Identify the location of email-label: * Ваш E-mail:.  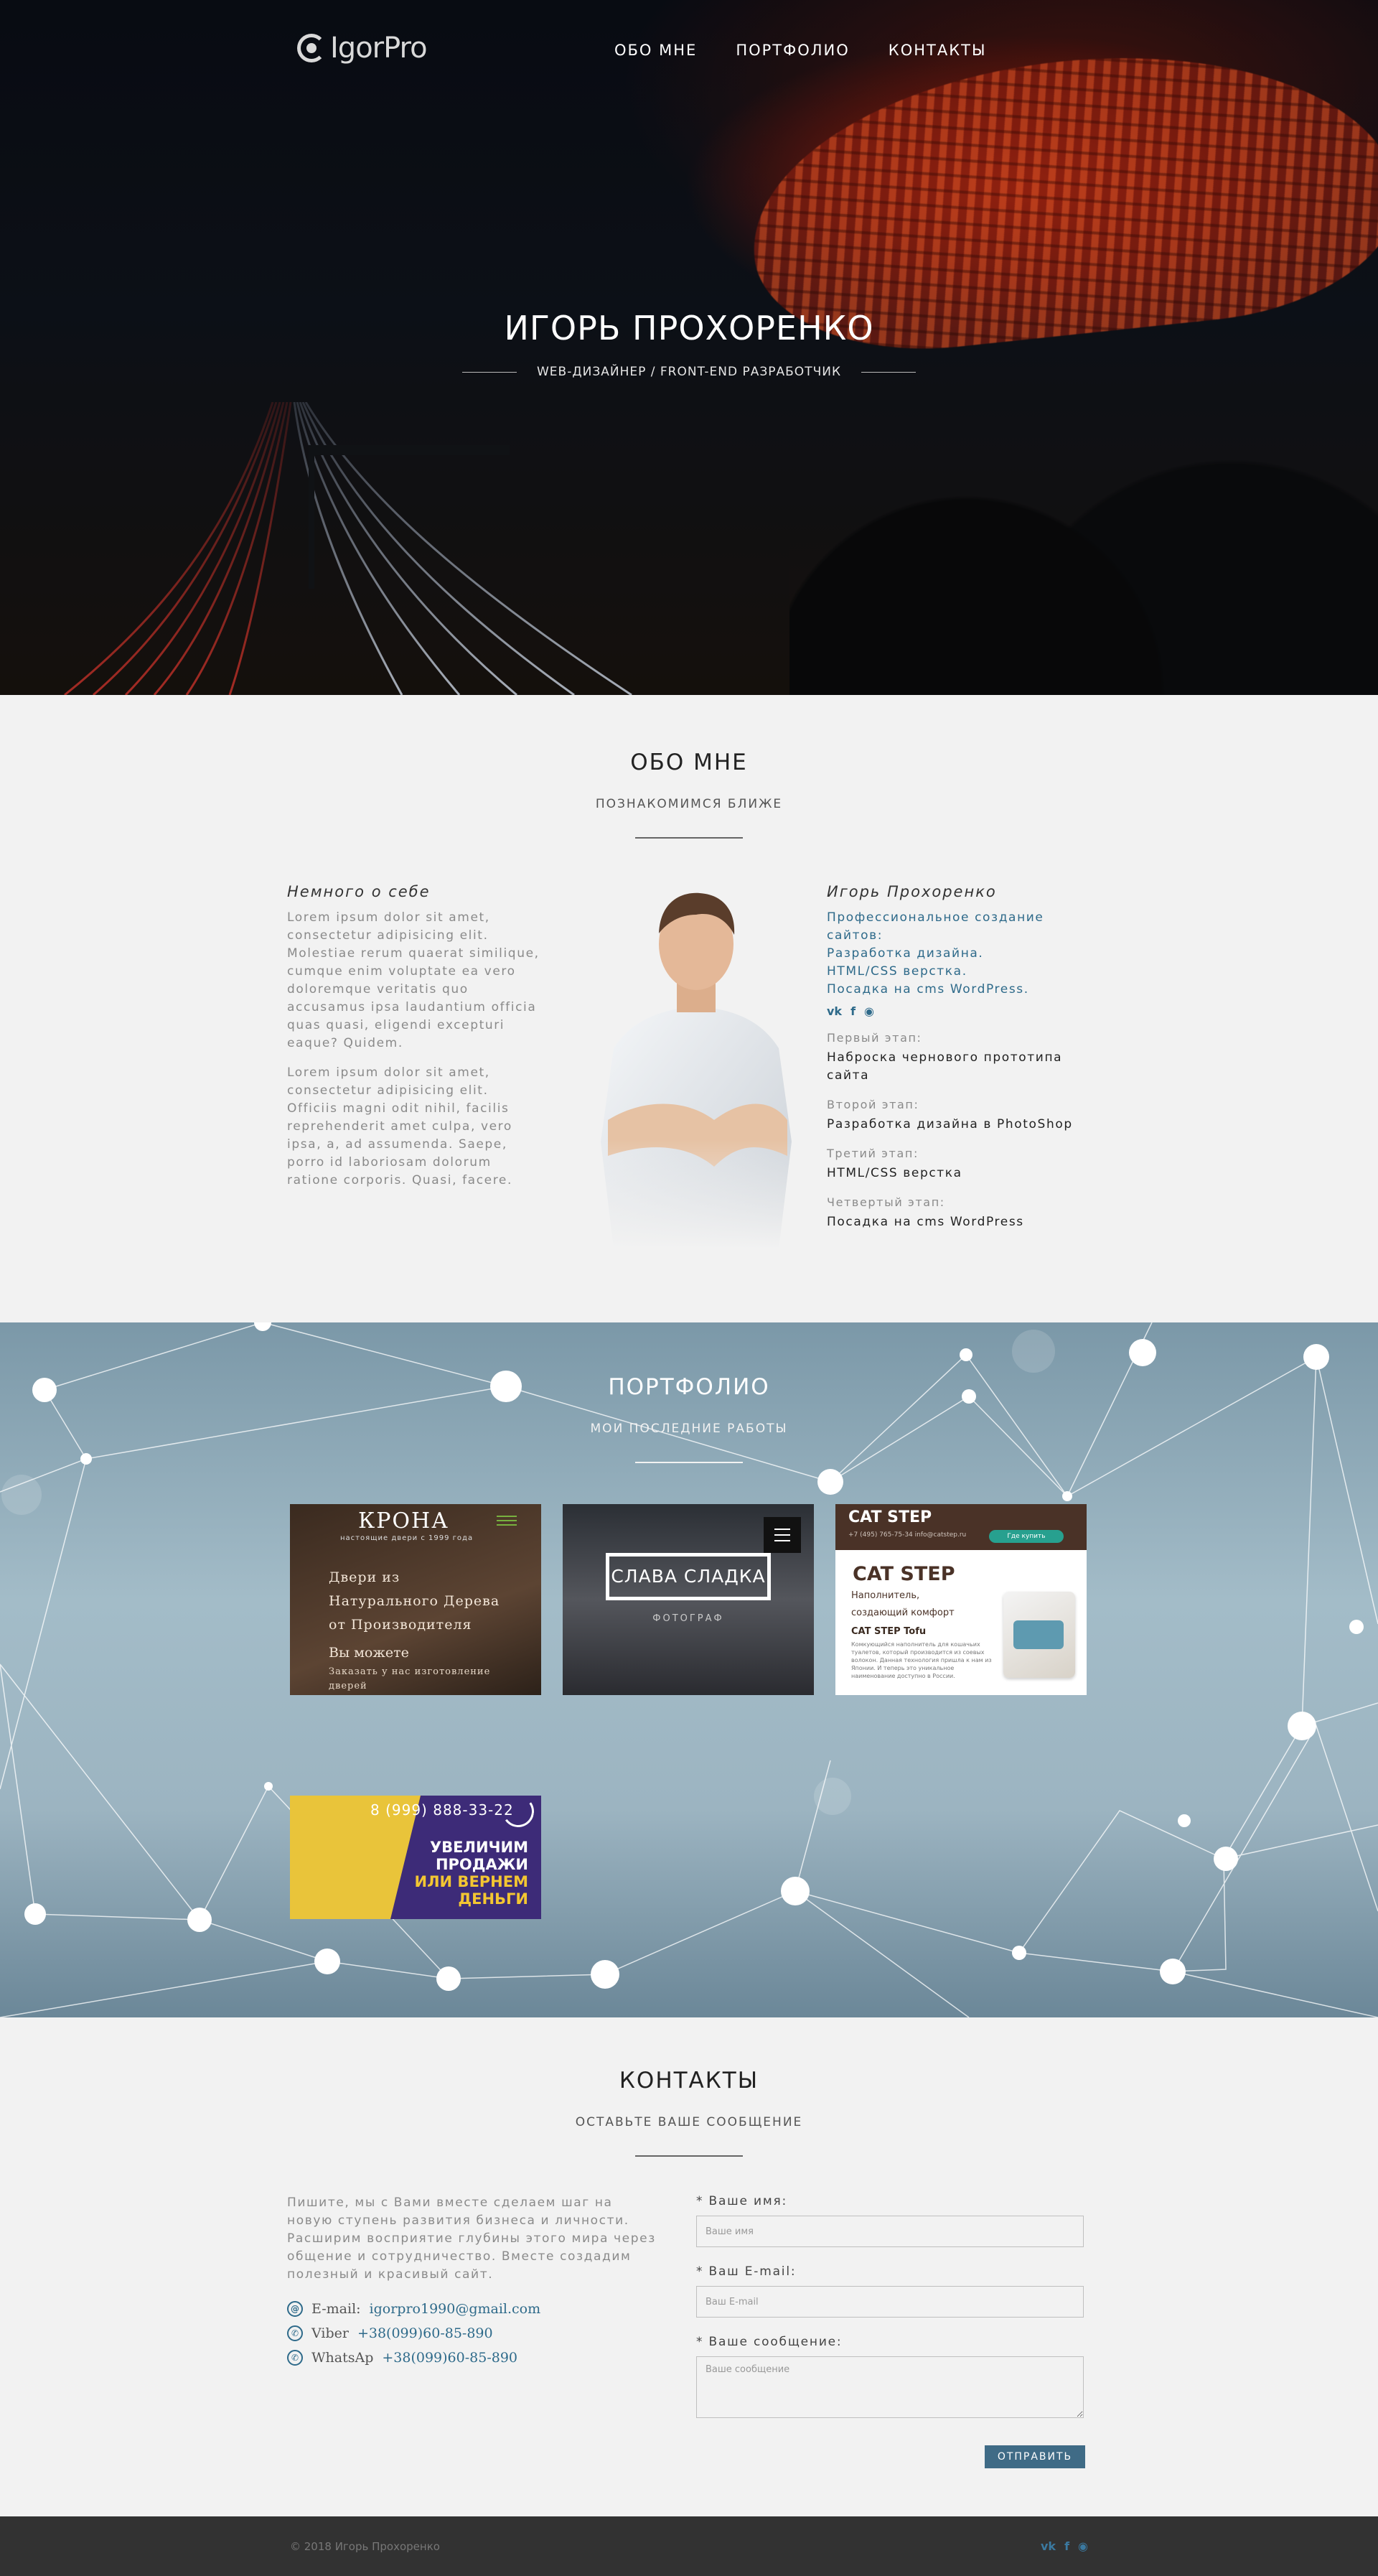
(746, 2271).